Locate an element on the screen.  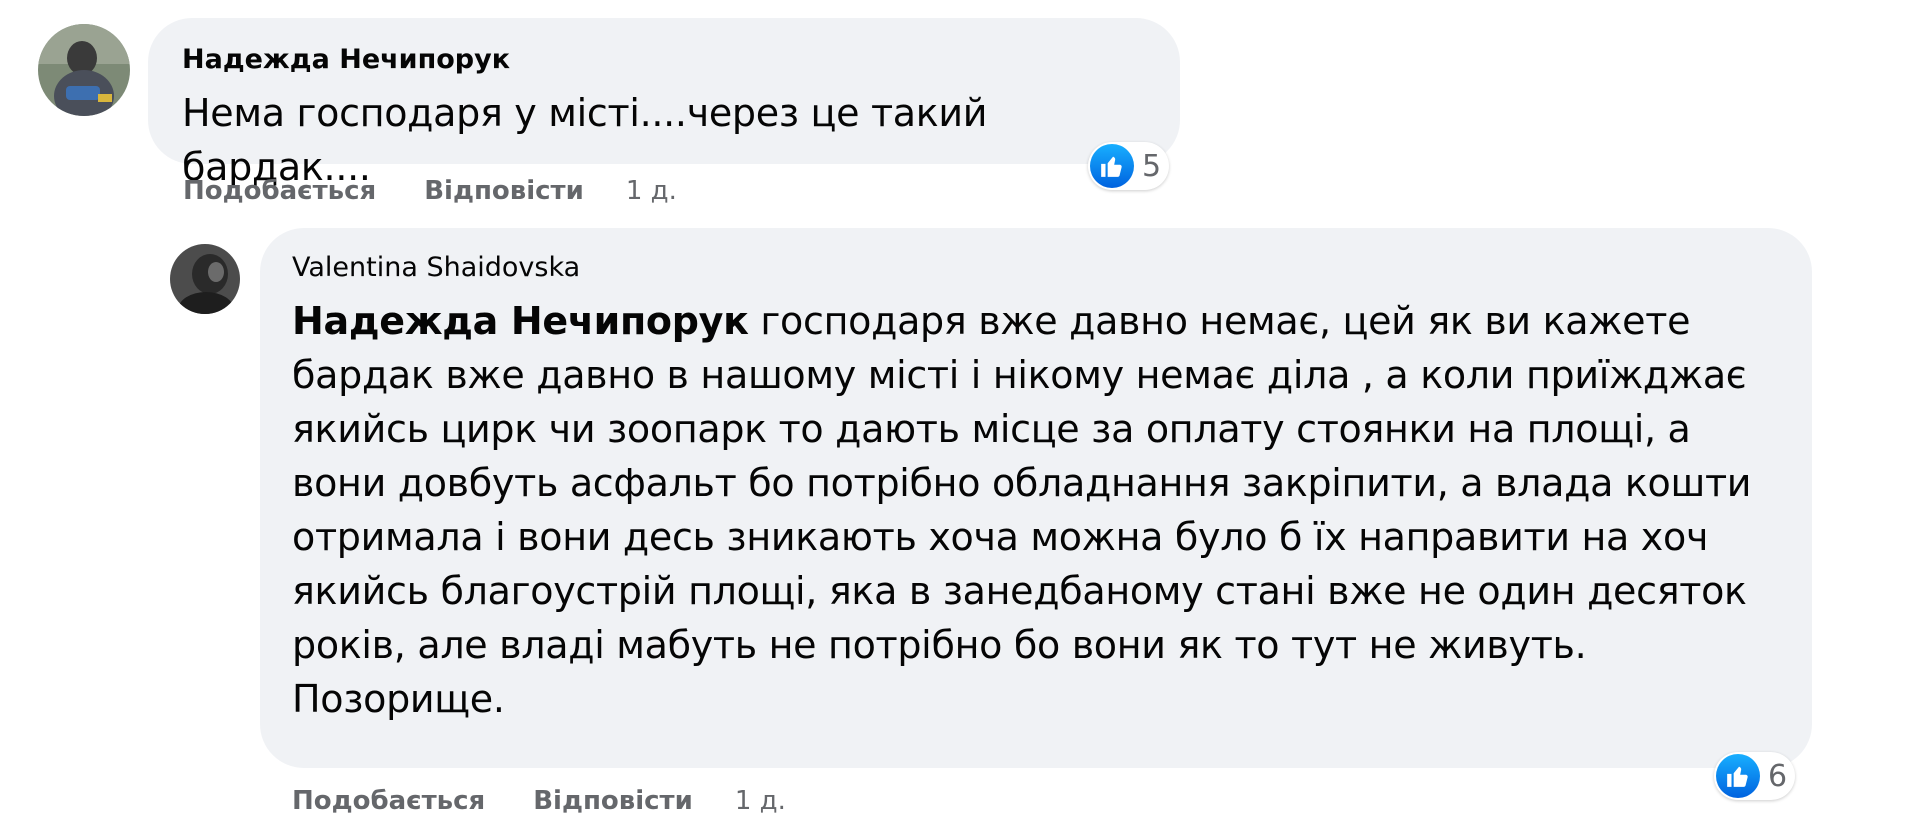
comment-actions: Подобається Відповісти 1 д. is located at coordinates (430, 191).